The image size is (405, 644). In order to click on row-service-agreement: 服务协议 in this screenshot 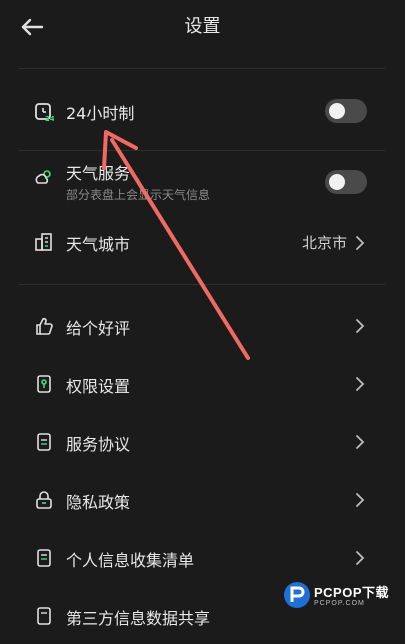, I will do `click(202, 441)`.